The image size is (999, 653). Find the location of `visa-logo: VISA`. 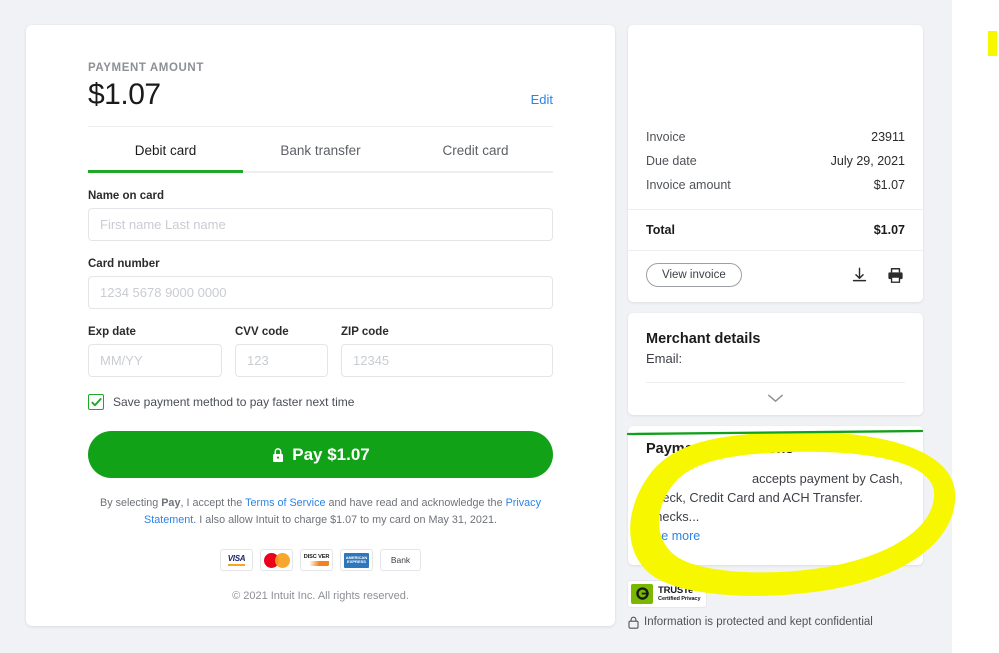

visa-logo: VISA is located at coordinates (236, 560).